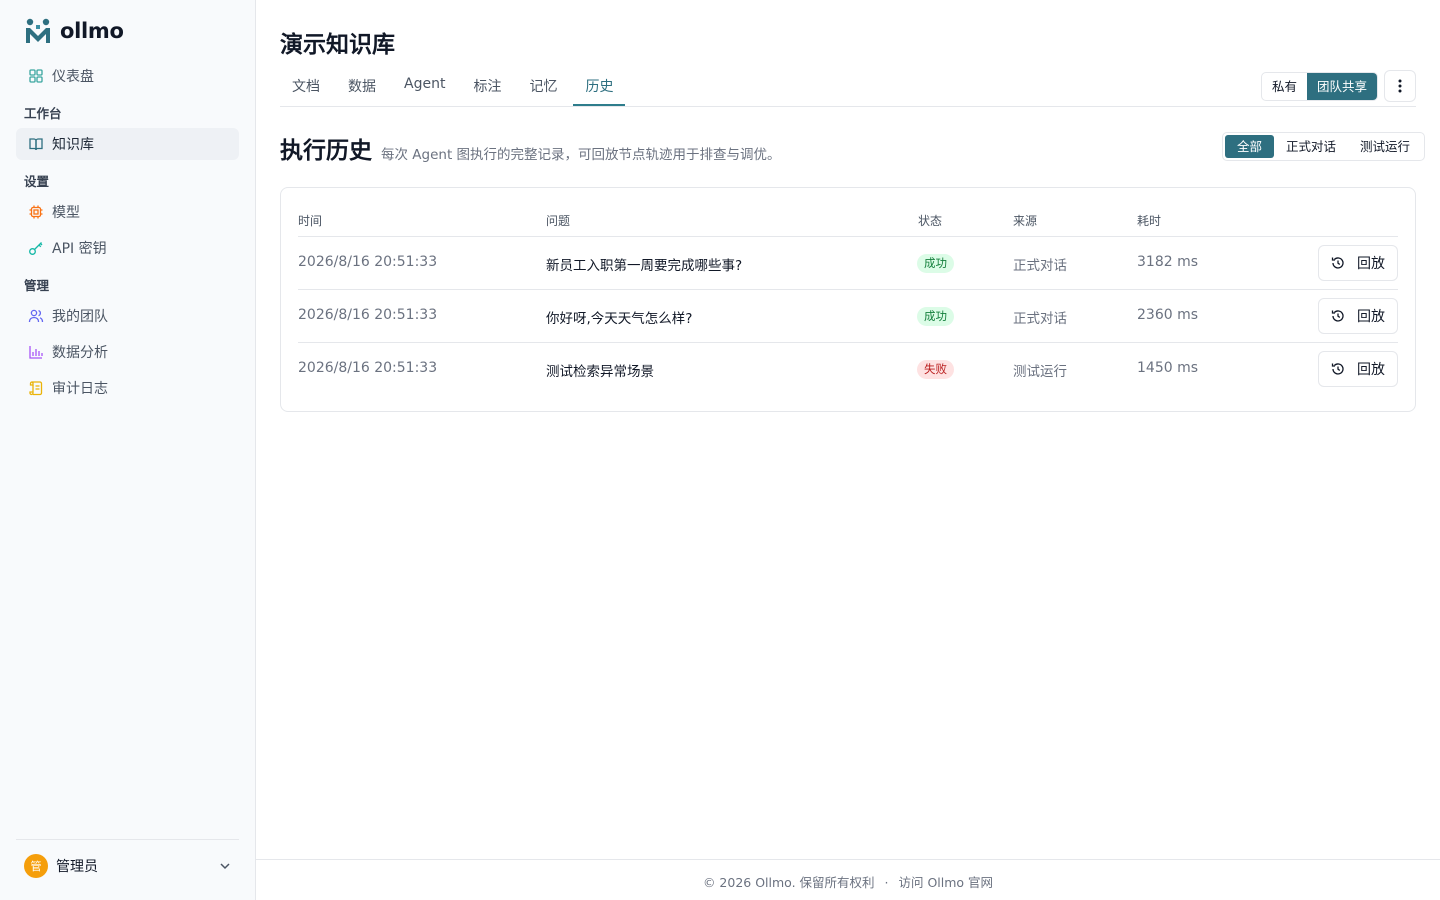  What do you see at coordinates (619, 319) in the screenshot?
I see `cell-question: 你好呀,今天天气怎么样?` at bounding box center [619, 319].